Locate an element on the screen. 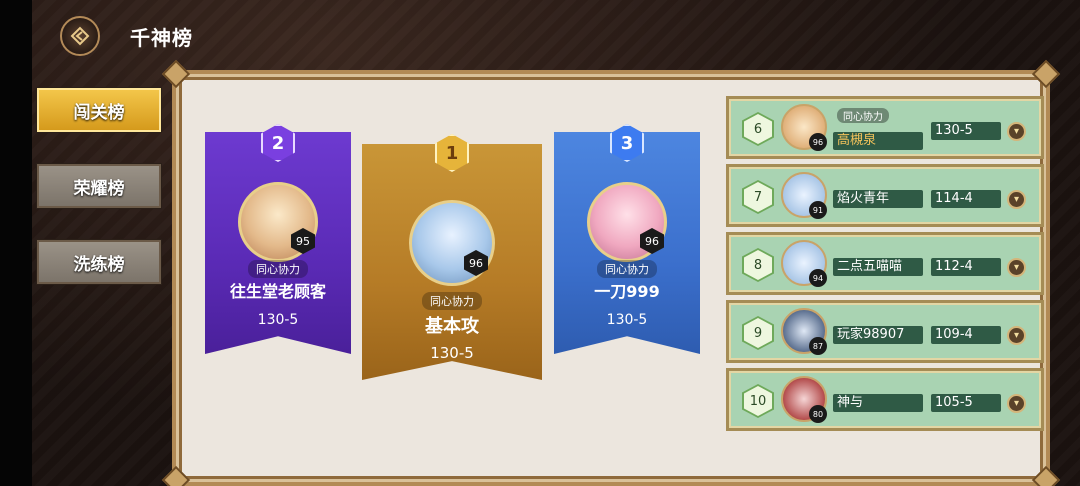  player-score: 112-4 is located at coordinates (966, 267).